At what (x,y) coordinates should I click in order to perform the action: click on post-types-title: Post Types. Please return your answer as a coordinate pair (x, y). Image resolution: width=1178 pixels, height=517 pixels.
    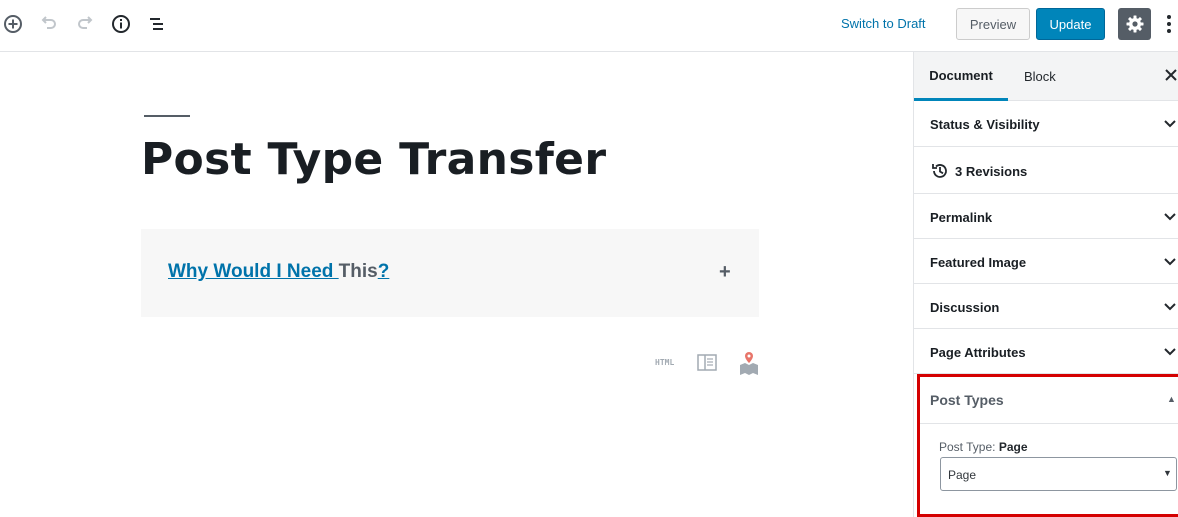
    Looking at the image, I should click on (967, 400).